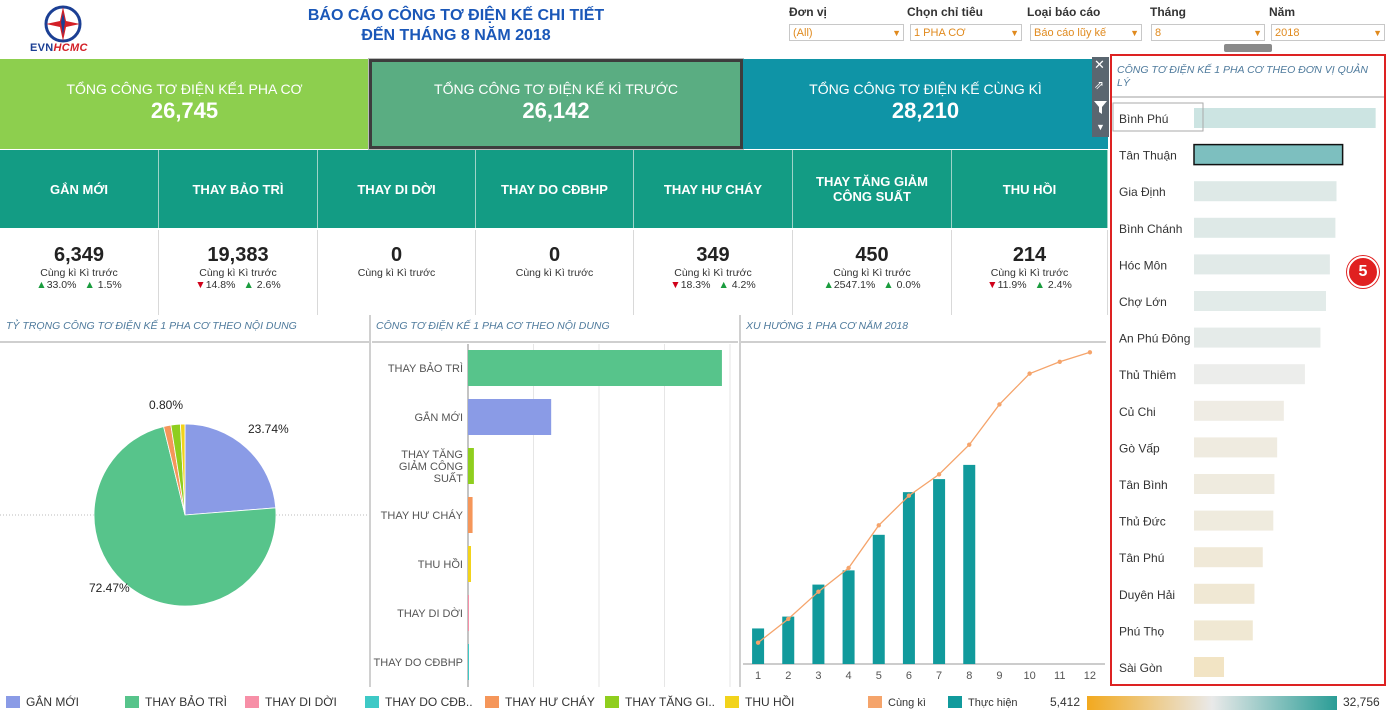  What do you see at coordinates (713, 285) in the screenshot?
I see `category-change: ▼18.3% ▲ 4.2%` at bounding box center [713, 285].